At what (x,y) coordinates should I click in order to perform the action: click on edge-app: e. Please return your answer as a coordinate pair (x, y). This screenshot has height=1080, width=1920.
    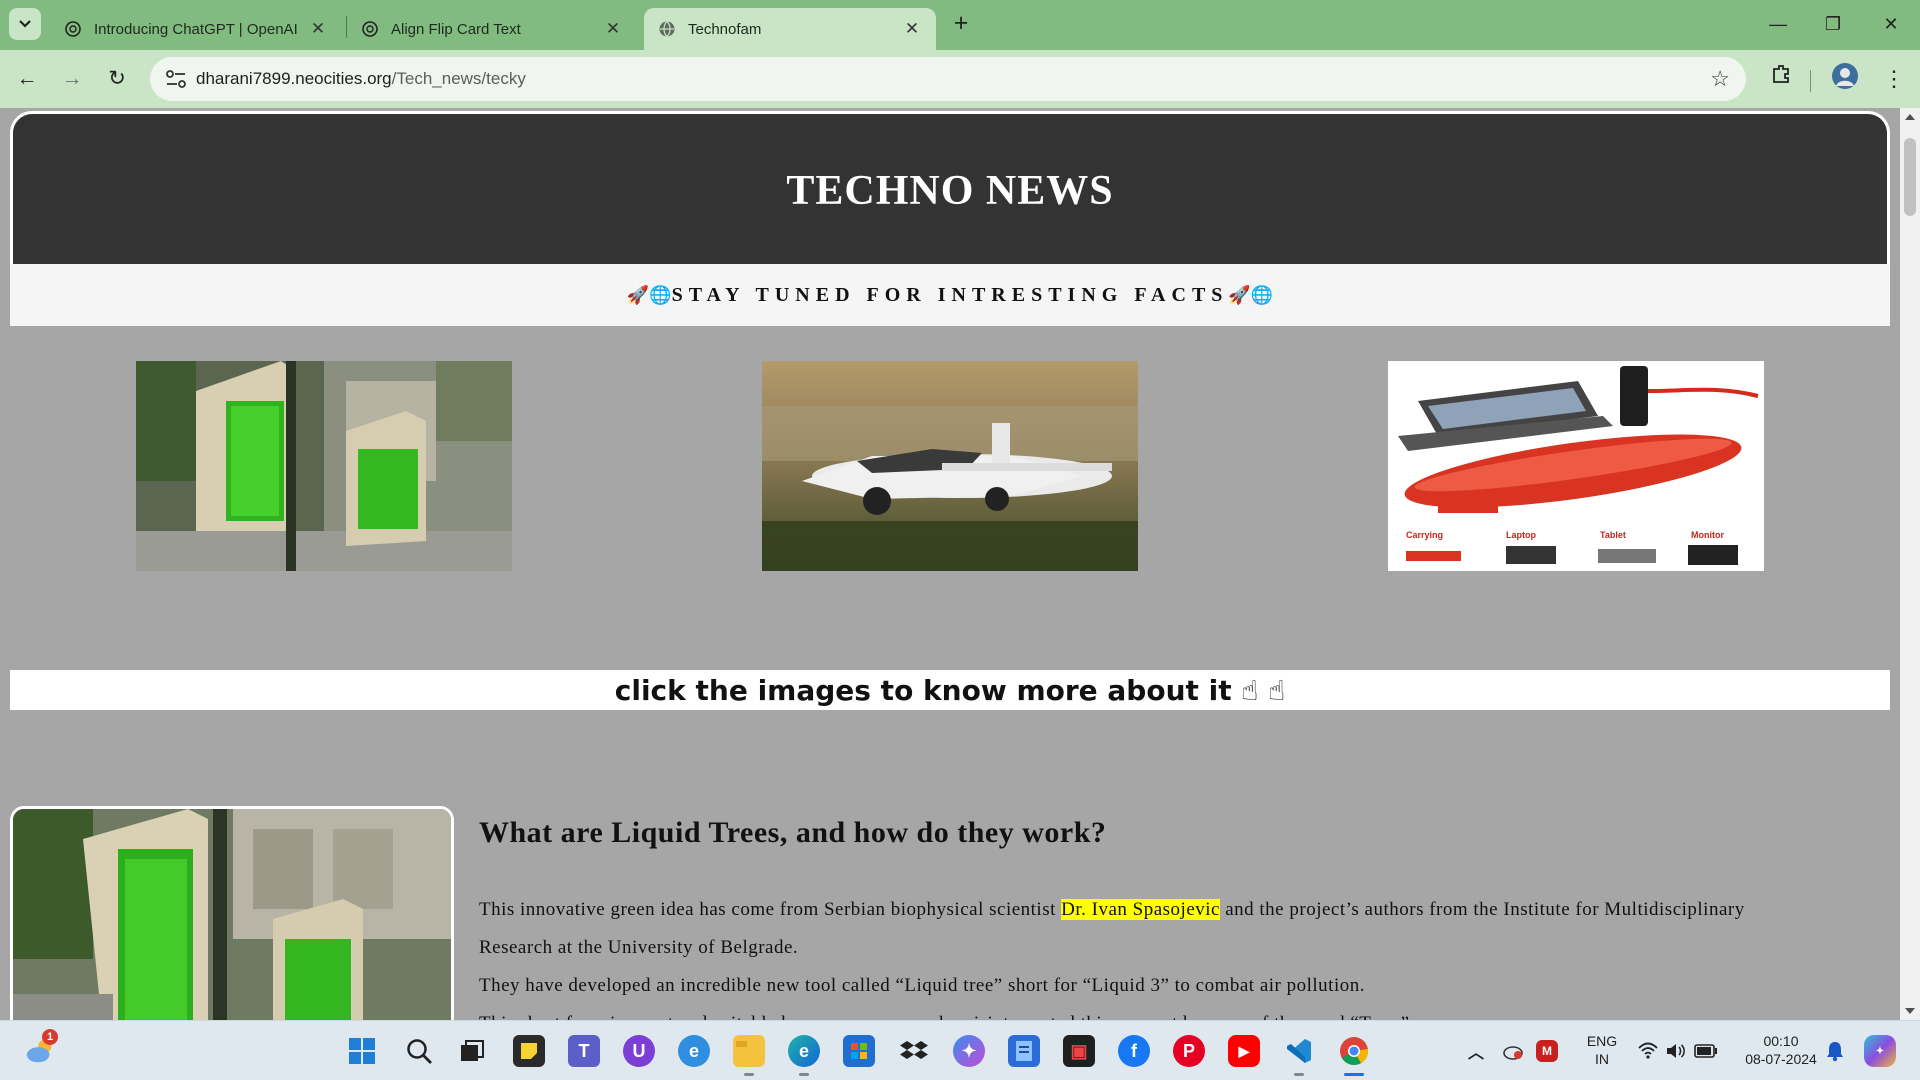
    Looking at the image, I should click on (804, 1051).